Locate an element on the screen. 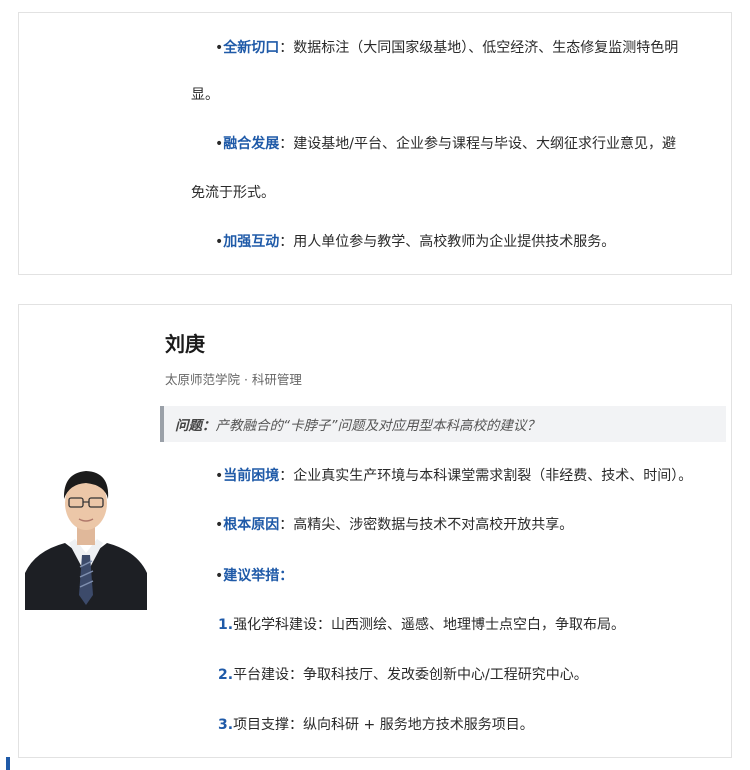  item-1-label: 全新切口 is located at coordinates (251, 48).